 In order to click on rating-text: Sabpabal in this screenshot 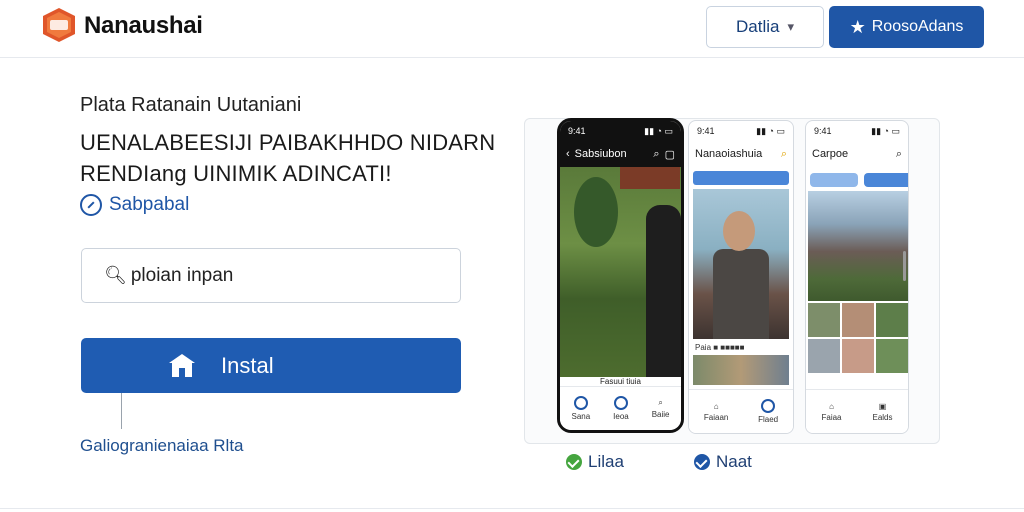, I will do `click(149, 204)`.